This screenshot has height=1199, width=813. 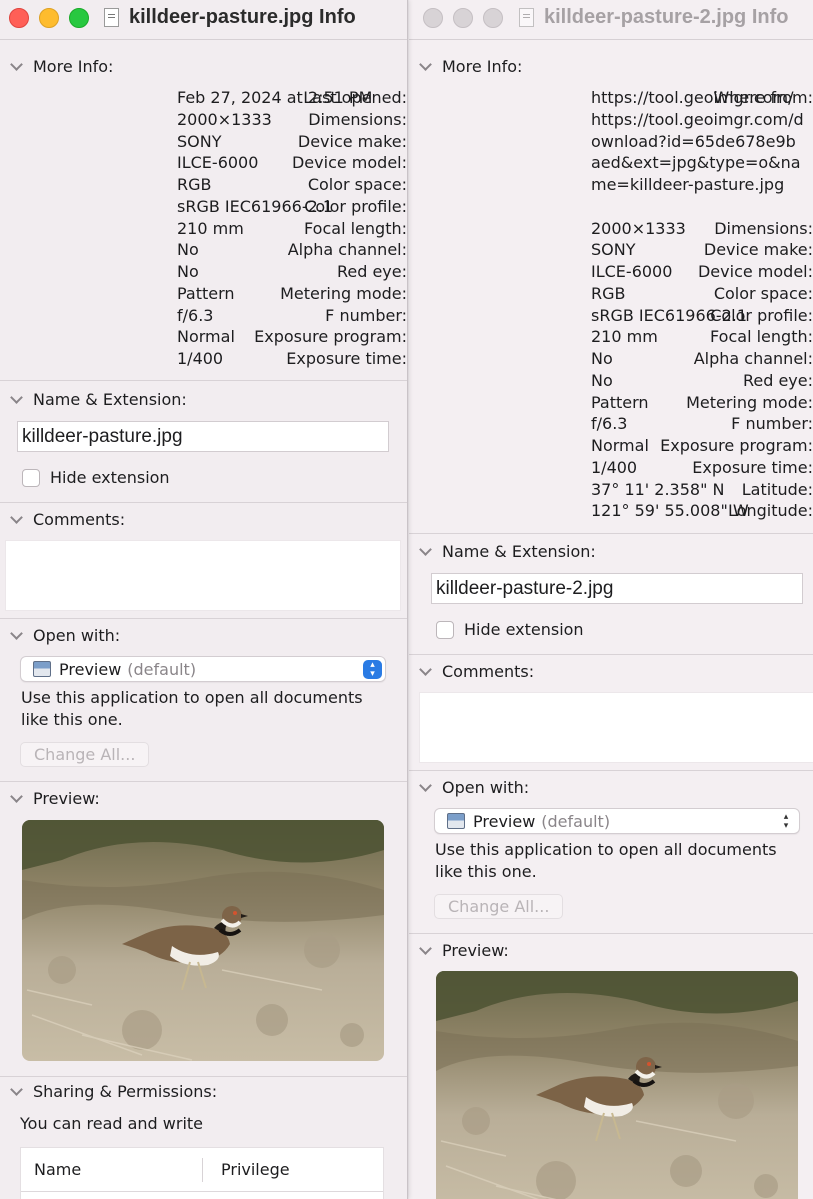 What do you see at coordinates (242, 17) in the screenshot?
I see `window-title-text: killdeer-pasture.jpg Info` at bounding box center [242, 17].